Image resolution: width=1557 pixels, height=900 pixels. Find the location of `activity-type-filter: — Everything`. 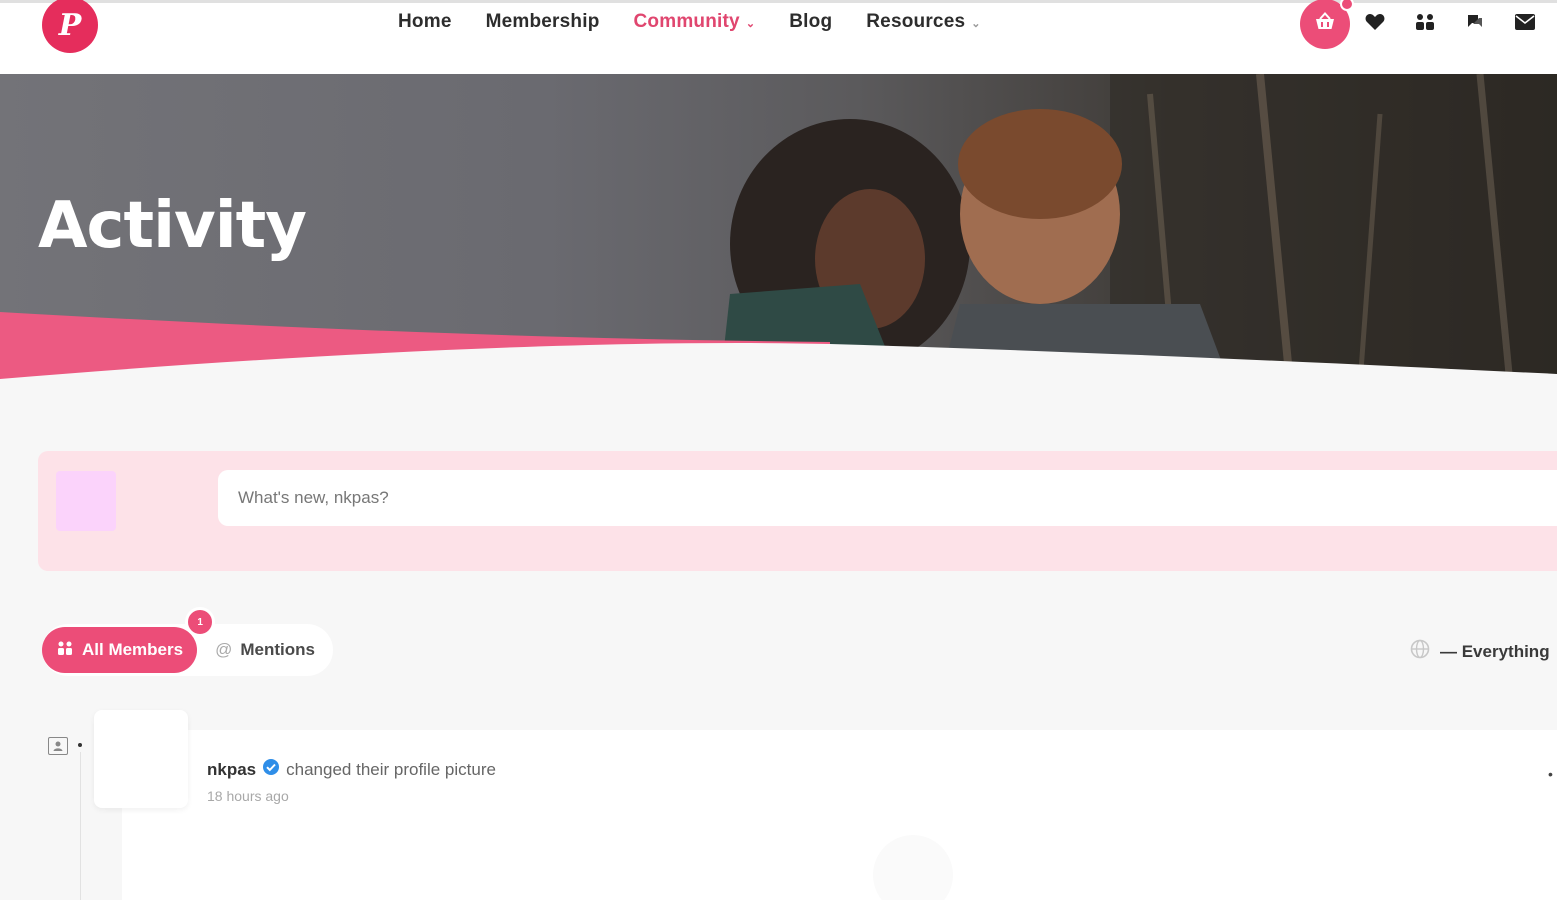

activity-type-filter: — Everything is located at coordinates (1480, 651).